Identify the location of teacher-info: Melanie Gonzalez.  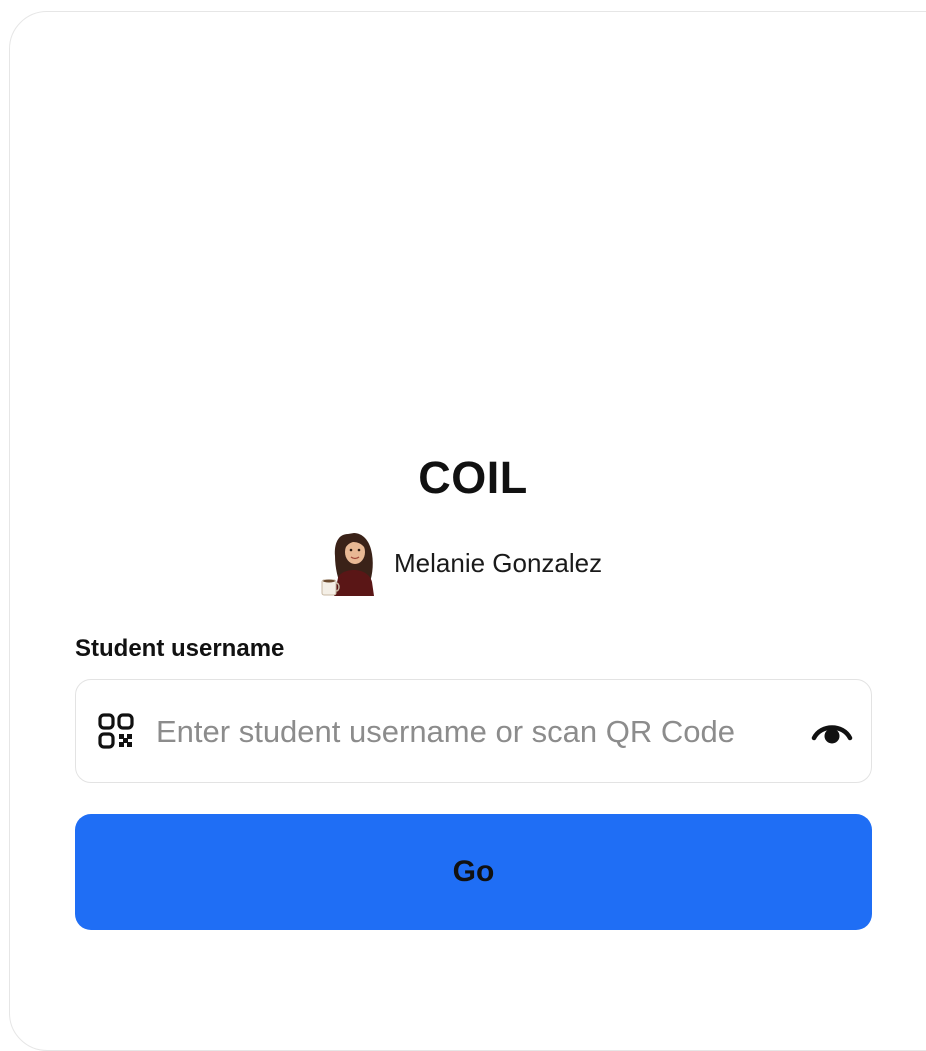
(461, 563).